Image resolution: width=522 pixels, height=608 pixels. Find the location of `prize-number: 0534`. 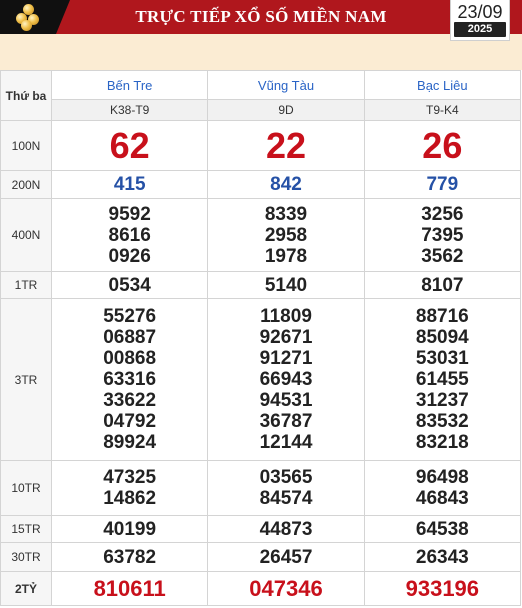

prize-number: 0534 is located at coordinates (129, 285).